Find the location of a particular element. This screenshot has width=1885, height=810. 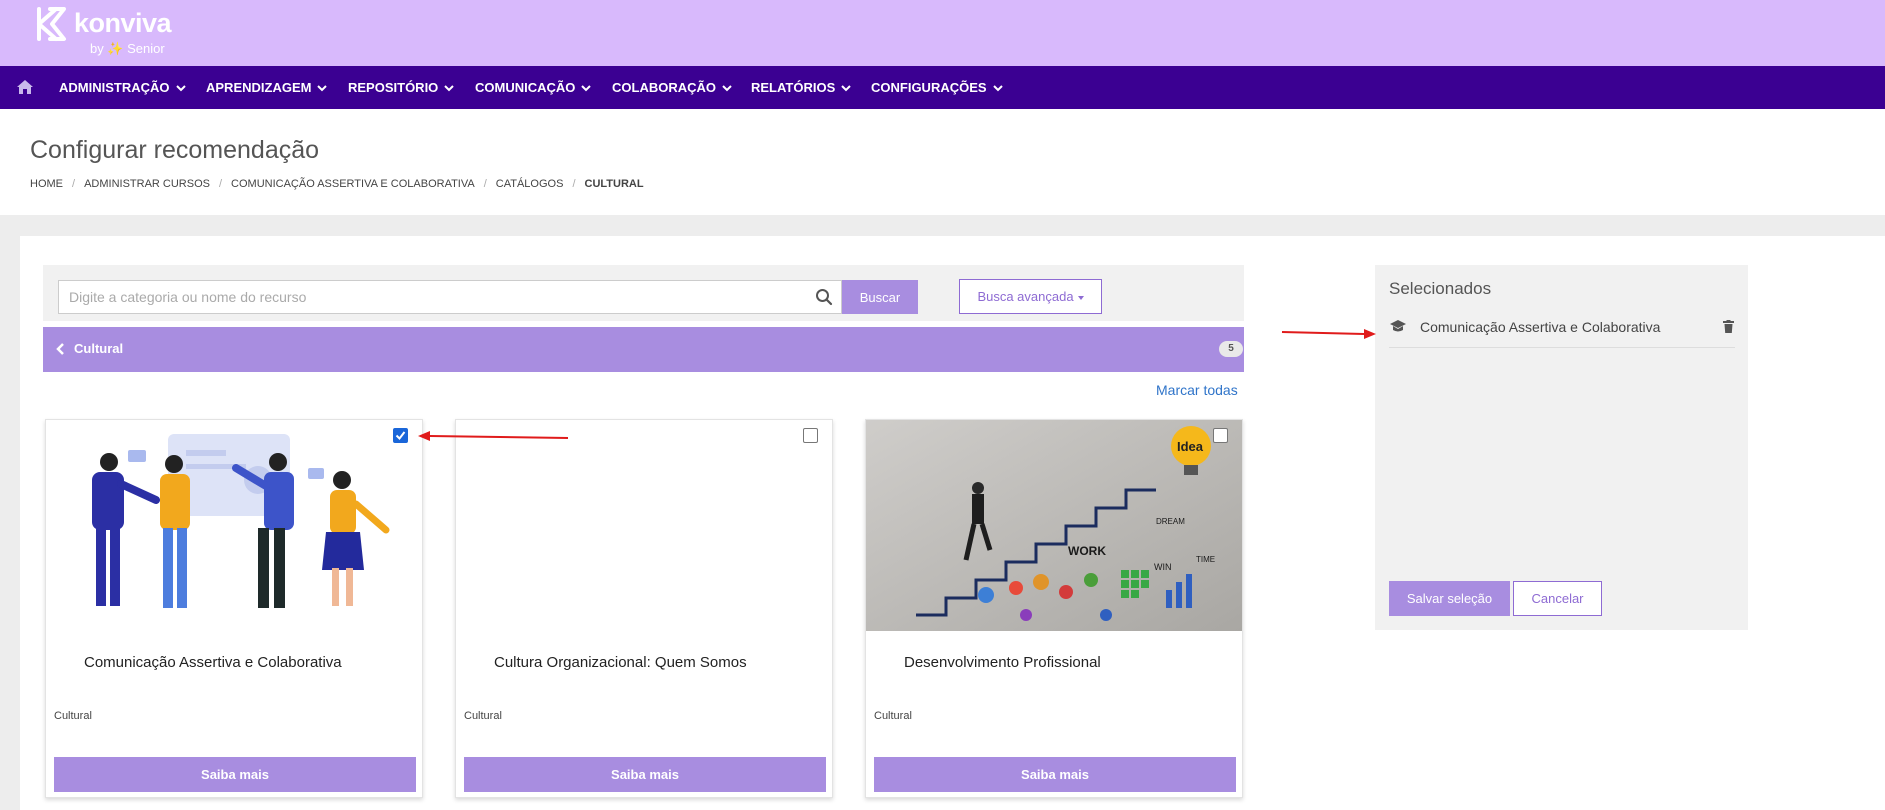

category-header: Cultural 5 is located at coordinates (643, 349).